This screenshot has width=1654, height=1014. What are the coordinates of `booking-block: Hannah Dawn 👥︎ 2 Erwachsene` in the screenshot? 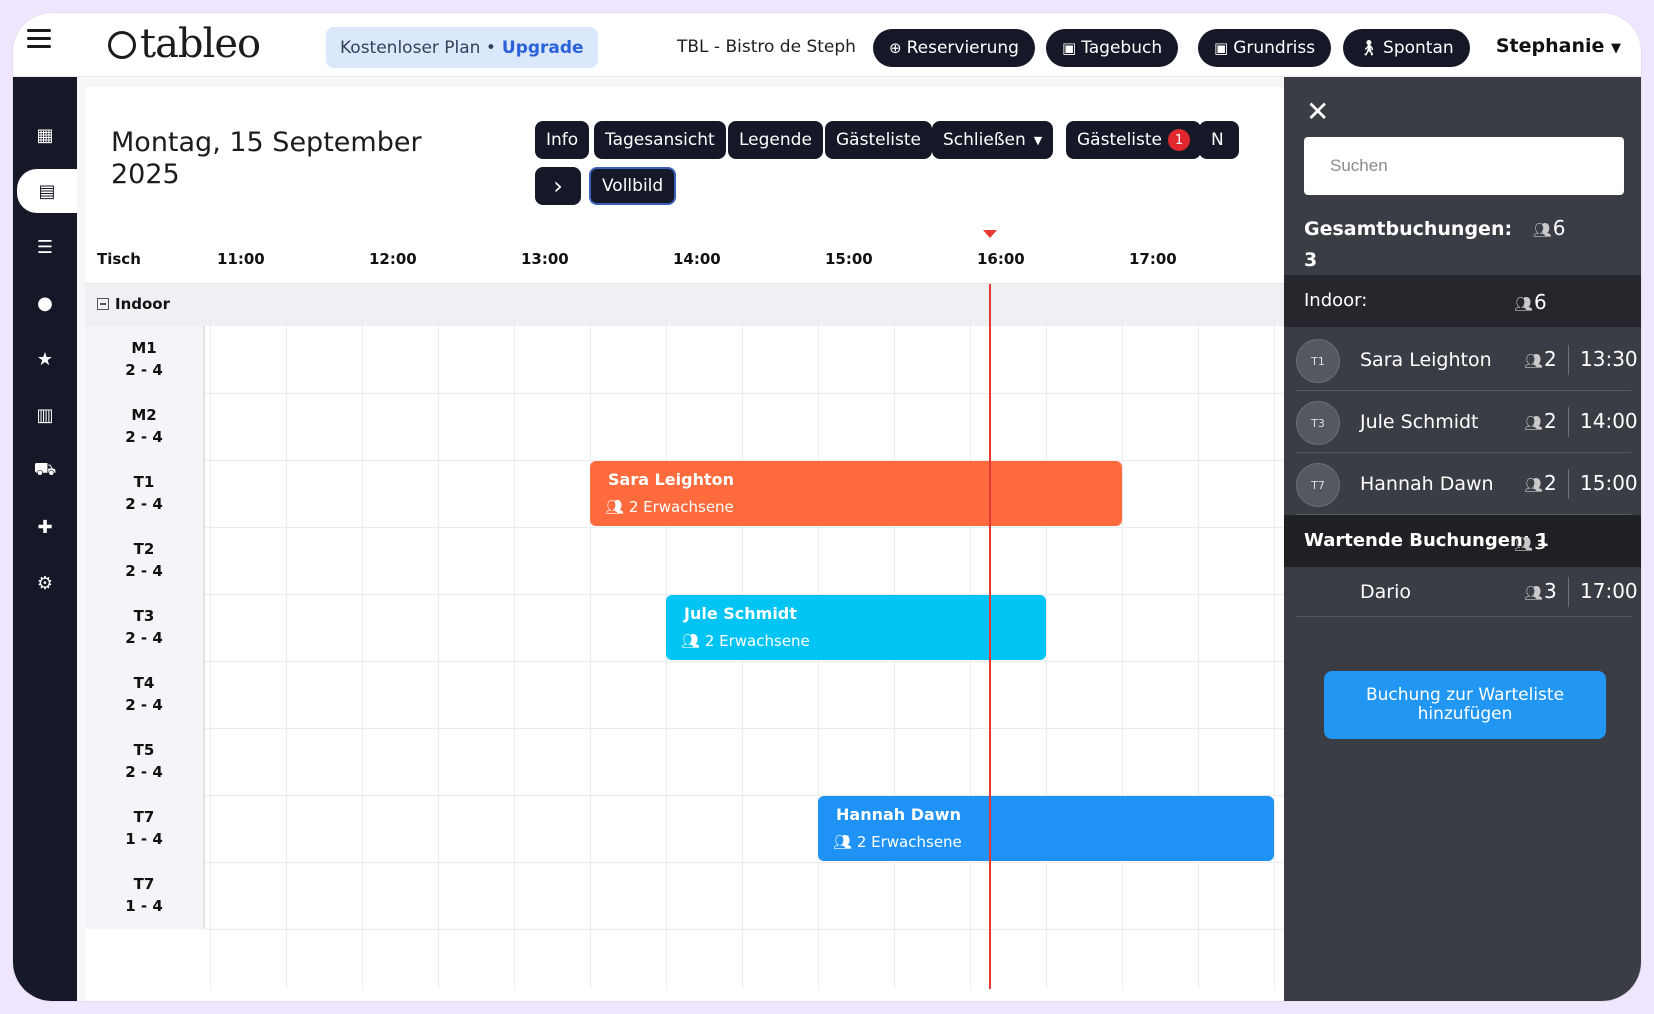 It's located at (1046, 828).